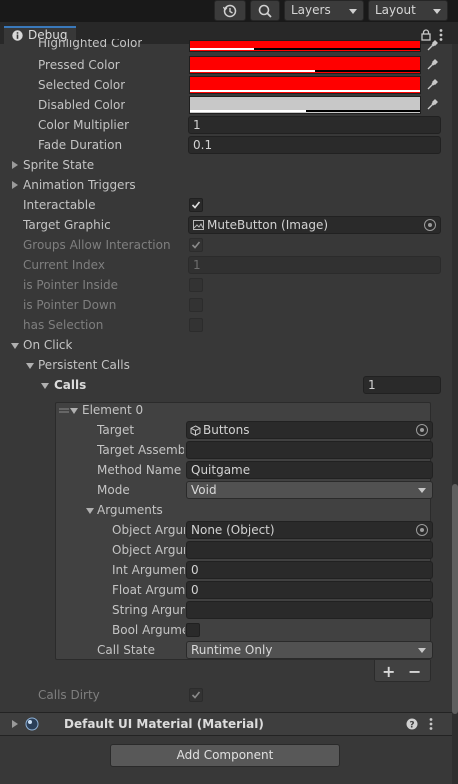  What do you see at coordinates (59, 205) in the screenshot?
I see `interactable-label: Interactable` at bounding box center [59, 205].